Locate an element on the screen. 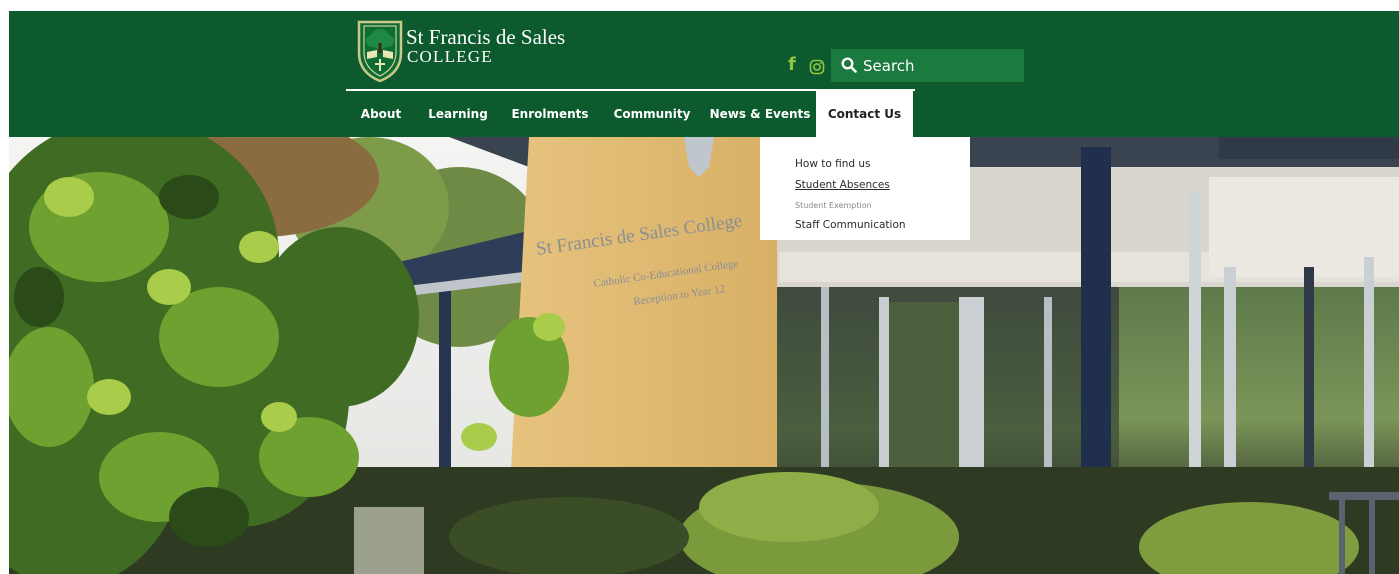 Image resolution: width=1399 pixels, height=574 pixels. nav-item-about: About is located at coordinates (381, 114).